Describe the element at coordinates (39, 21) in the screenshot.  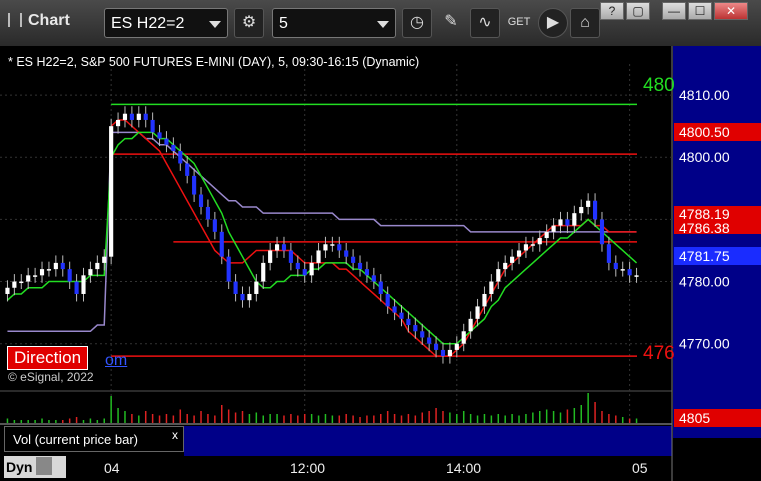
I see `app-title: Chart` at that location.